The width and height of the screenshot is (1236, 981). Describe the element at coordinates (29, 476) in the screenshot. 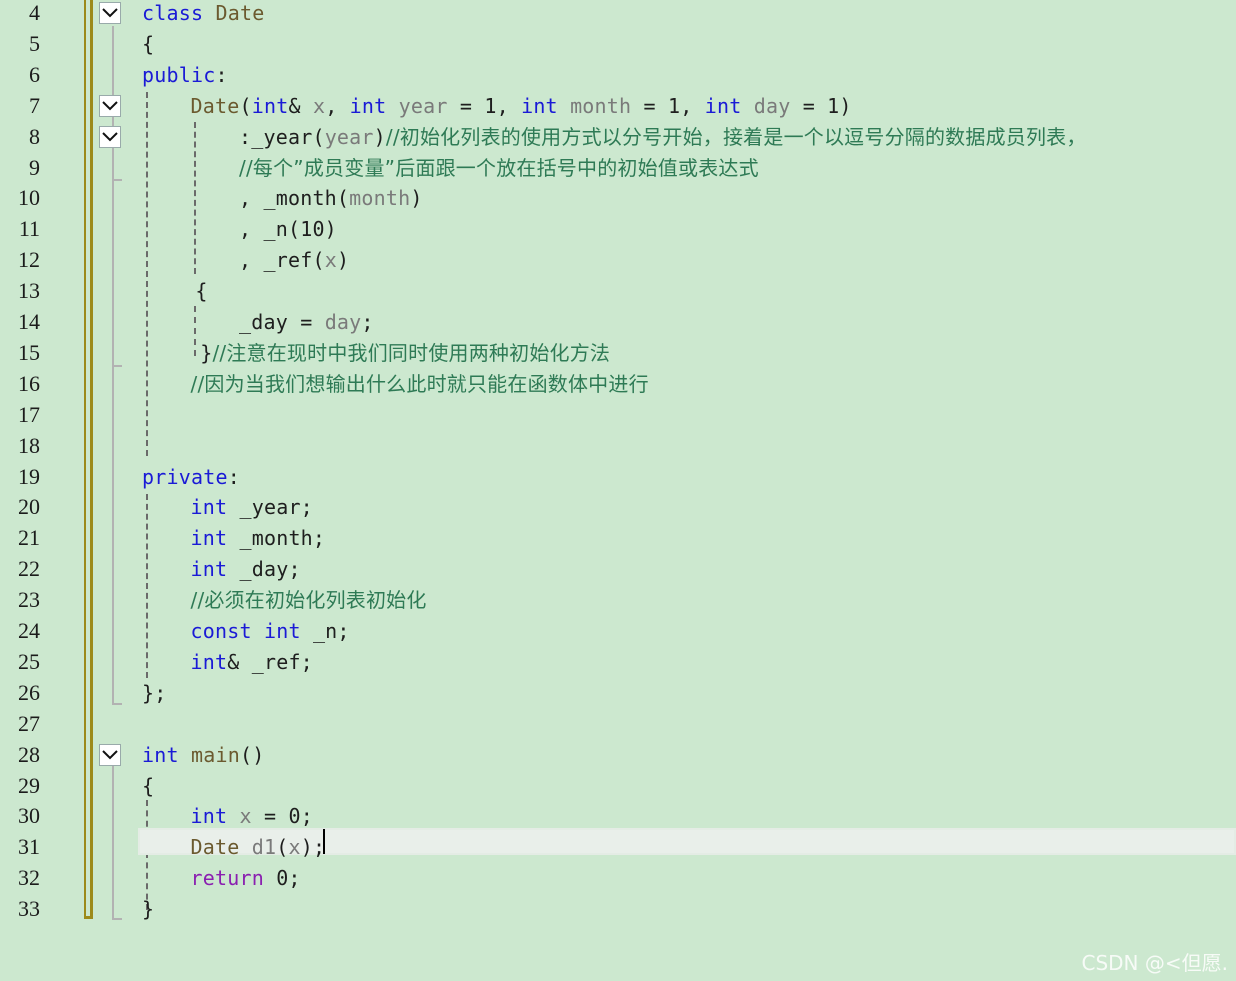

I see `line-number: 19` at that location.